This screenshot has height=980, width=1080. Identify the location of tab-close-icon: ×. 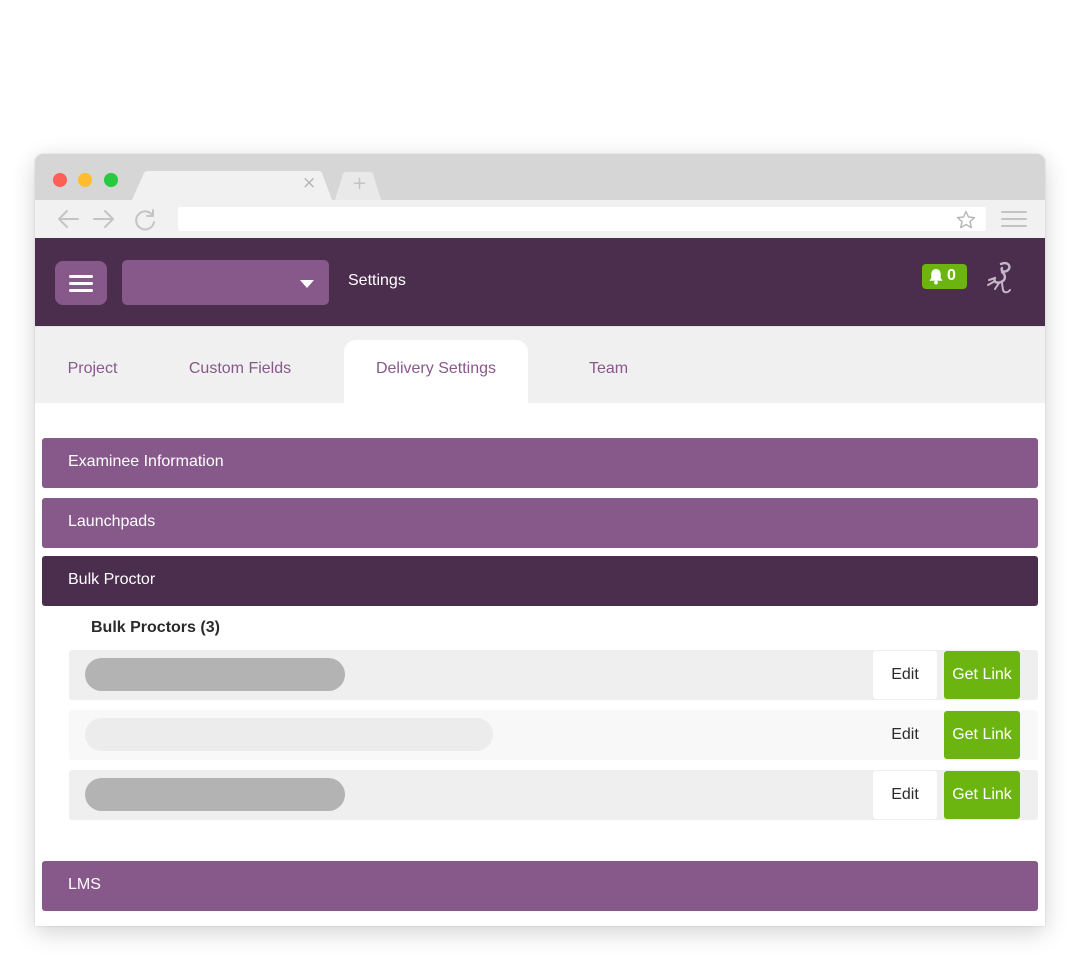
(309, 183).